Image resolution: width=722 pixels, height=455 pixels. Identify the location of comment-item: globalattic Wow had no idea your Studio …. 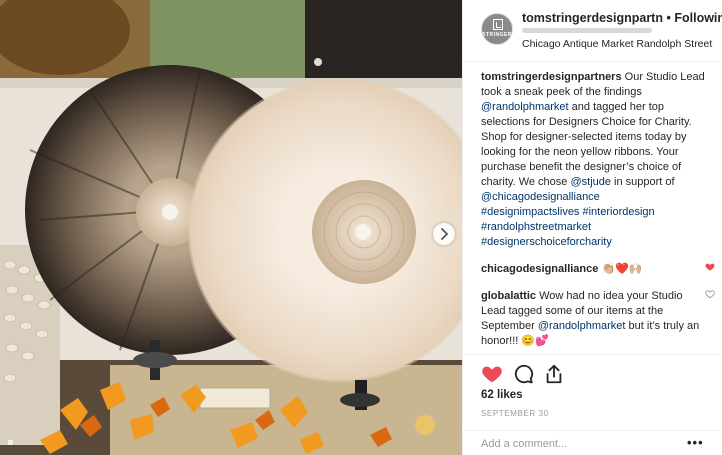
(598, 319).